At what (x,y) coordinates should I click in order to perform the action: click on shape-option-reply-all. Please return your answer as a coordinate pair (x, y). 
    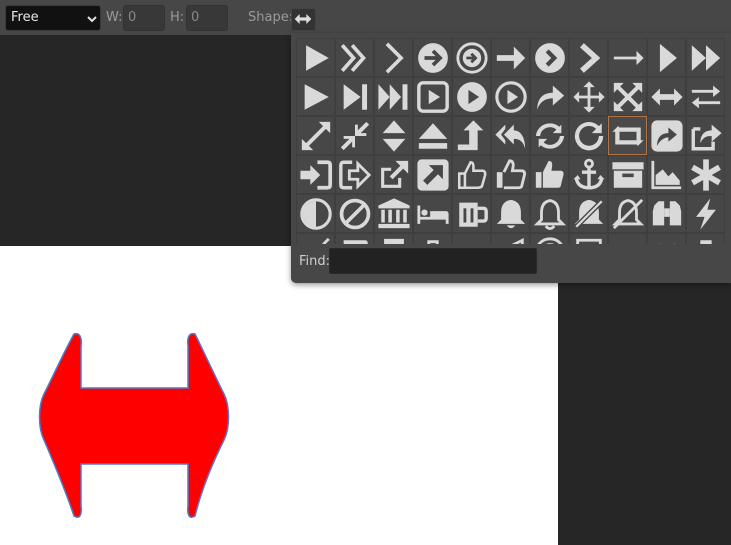
    Looking at the image, I should click on (510, 135).